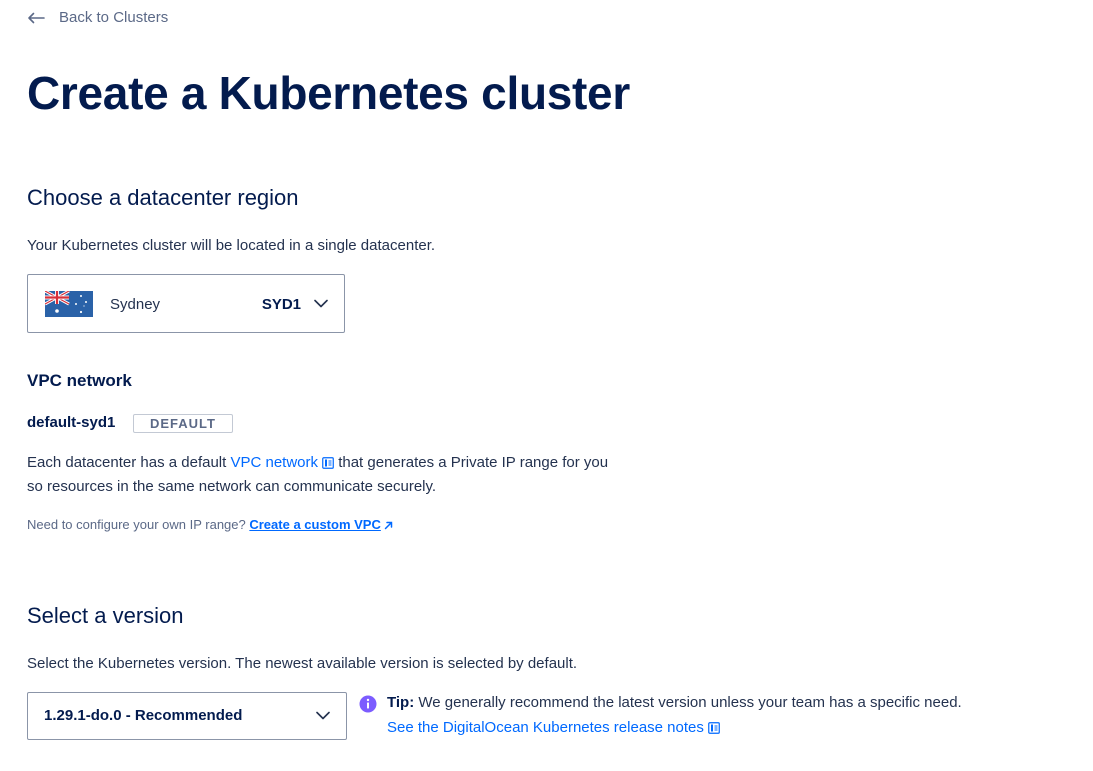 The height and width of the screenshot is (771, 1093). Describe the element at coordinates (315, 524) in the screenshot. I see `create-custom-vpc-link-label: Create a custom VPC` at that location.